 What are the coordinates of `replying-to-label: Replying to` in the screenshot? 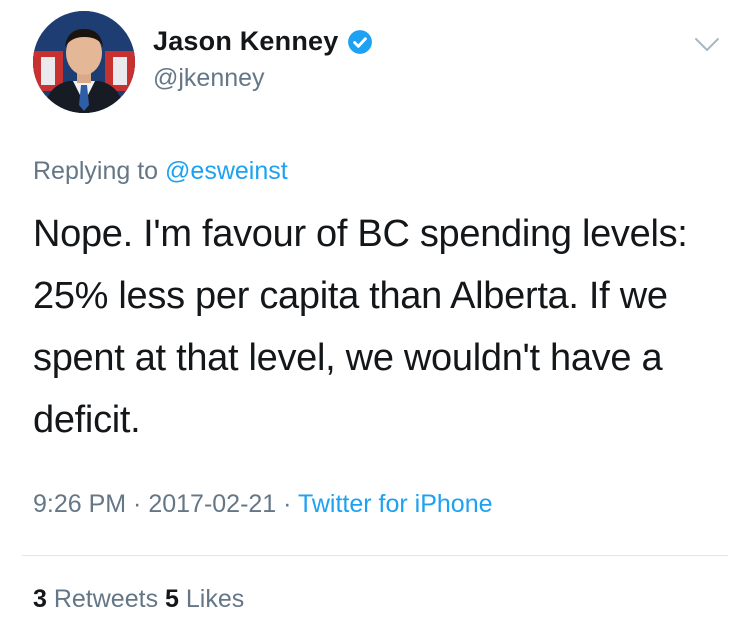 It's located at (99, 171).